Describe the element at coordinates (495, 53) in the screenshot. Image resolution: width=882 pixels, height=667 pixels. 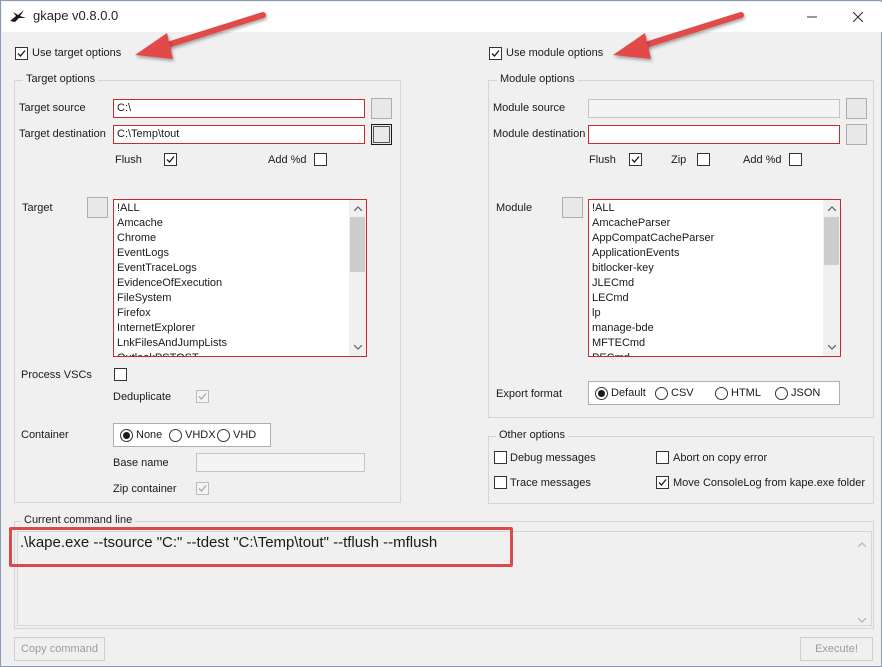
I see `use-module-options-checkbox` at that location.